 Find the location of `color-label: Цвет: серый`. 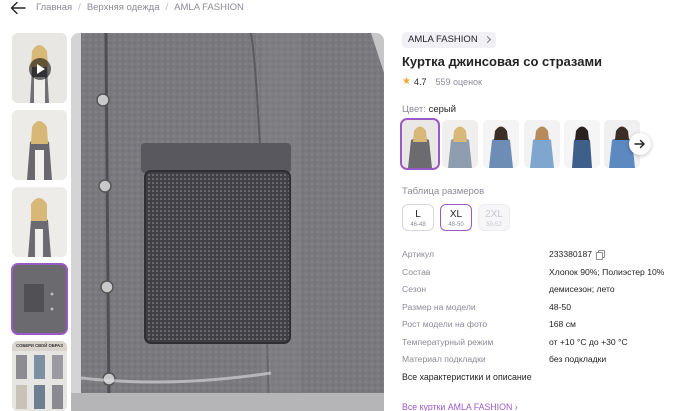

color-label: Цвет: серый is located at coordinates (429, 109).